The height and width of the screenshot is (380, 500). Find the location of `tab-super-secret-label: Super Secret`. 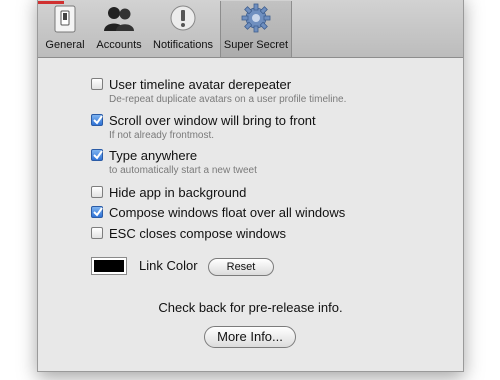

tab-super-secret-label: Super Secret is located at coordinates (256, 45).